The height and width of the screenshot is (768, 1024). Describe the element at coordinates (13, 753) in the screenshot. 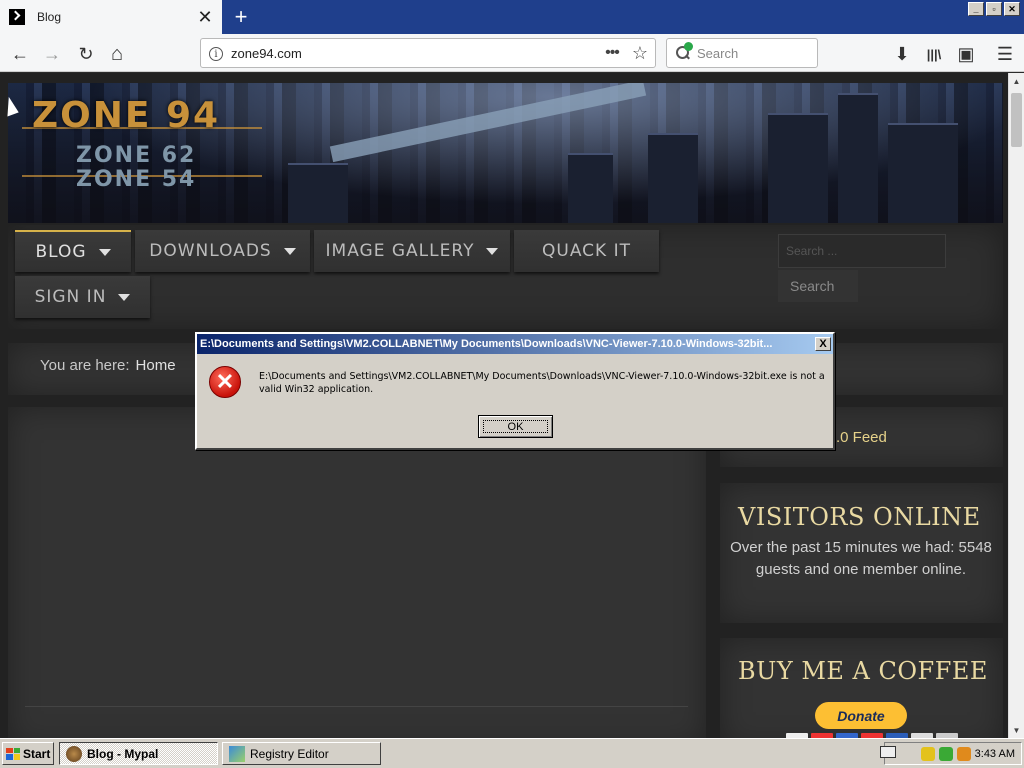

I see `windows-logo-icon` at that location.